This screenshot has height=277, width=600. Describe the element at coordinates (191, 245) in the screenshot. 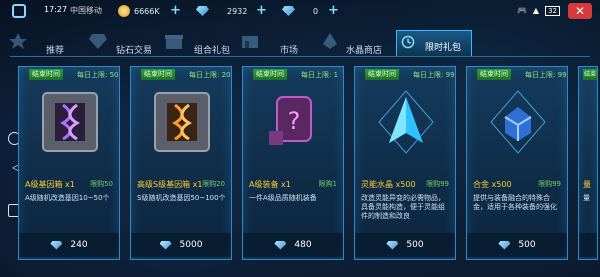

I see `price-value: 5000` at that location.